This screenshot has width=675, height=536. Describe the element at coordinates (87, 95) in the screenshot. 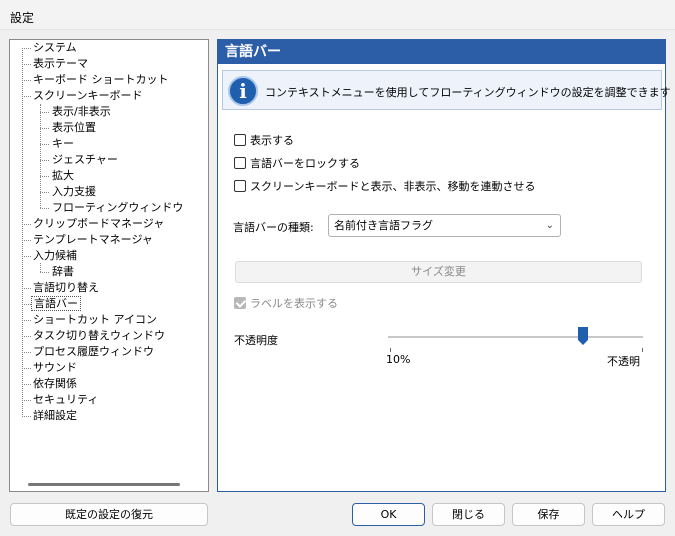

I see `tree-item-screen-keyboard: スクリーンキーボード` at that location.